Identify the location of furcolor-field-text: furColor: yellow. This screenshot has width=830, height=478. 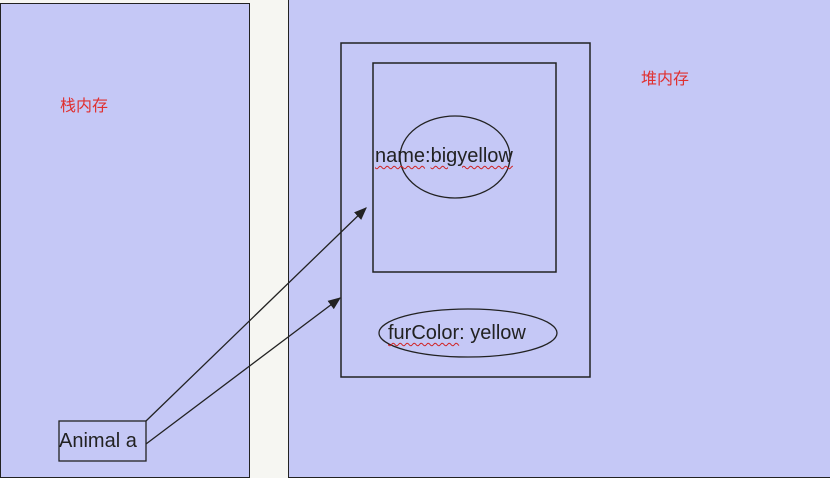
(457, 333).